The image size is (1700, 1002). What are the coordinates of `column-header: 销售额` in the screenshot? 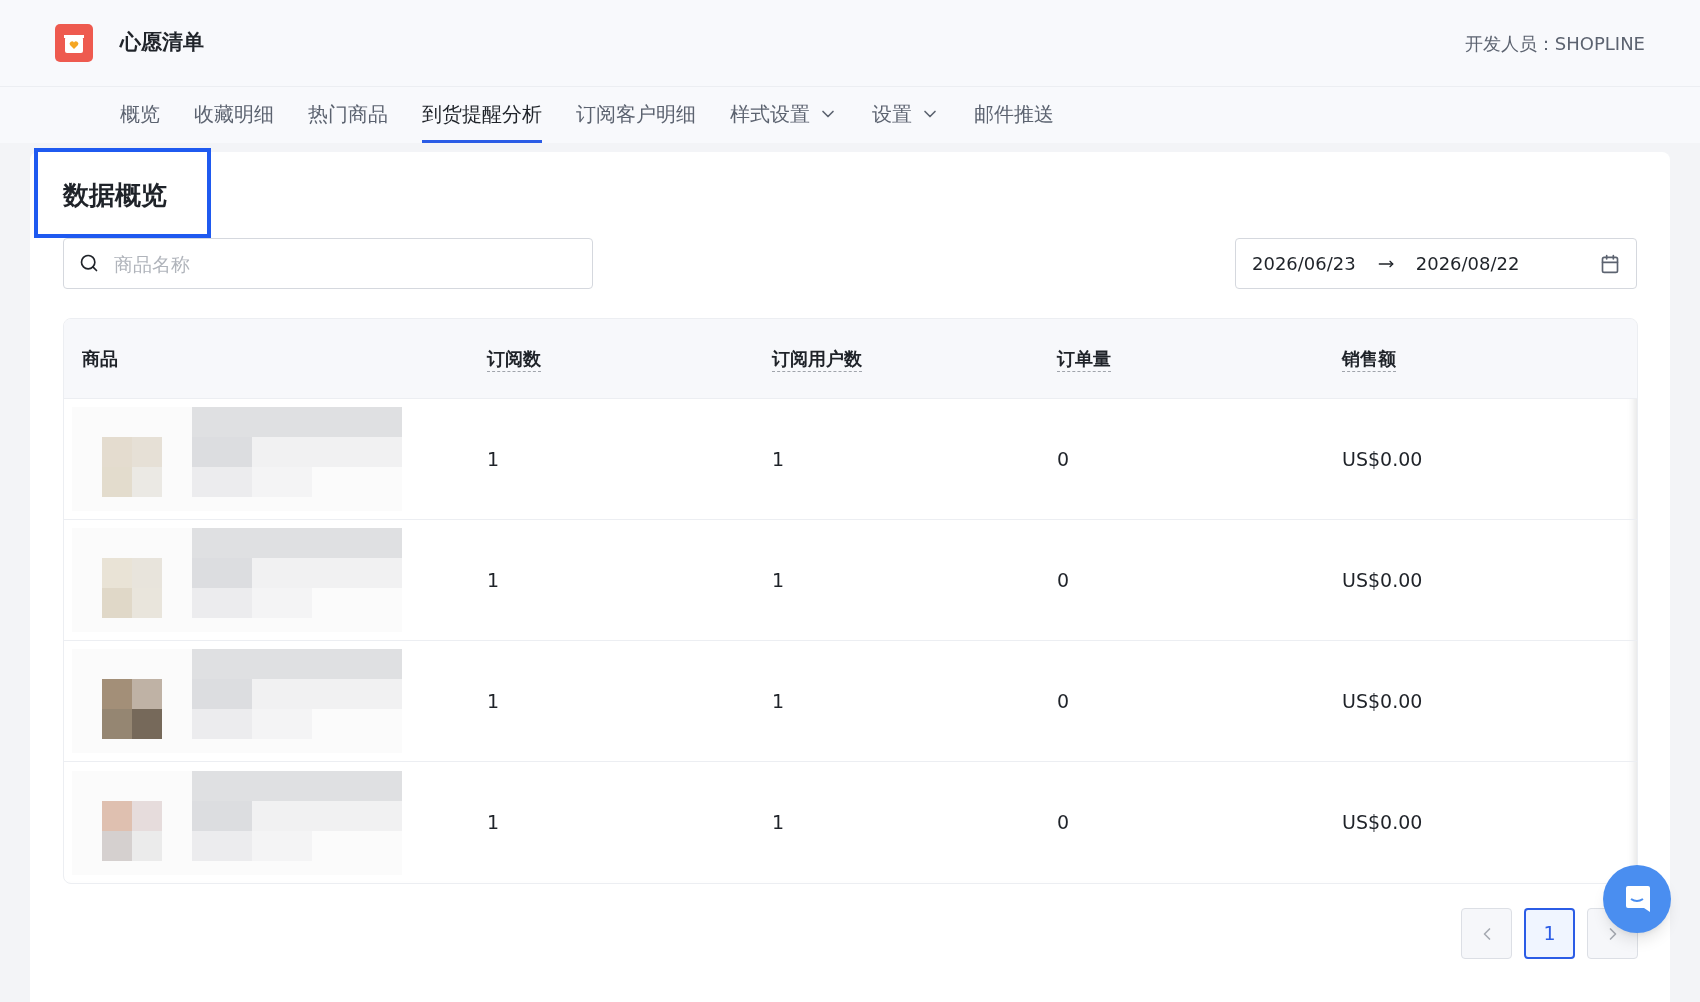 It's located at (1369, 360).